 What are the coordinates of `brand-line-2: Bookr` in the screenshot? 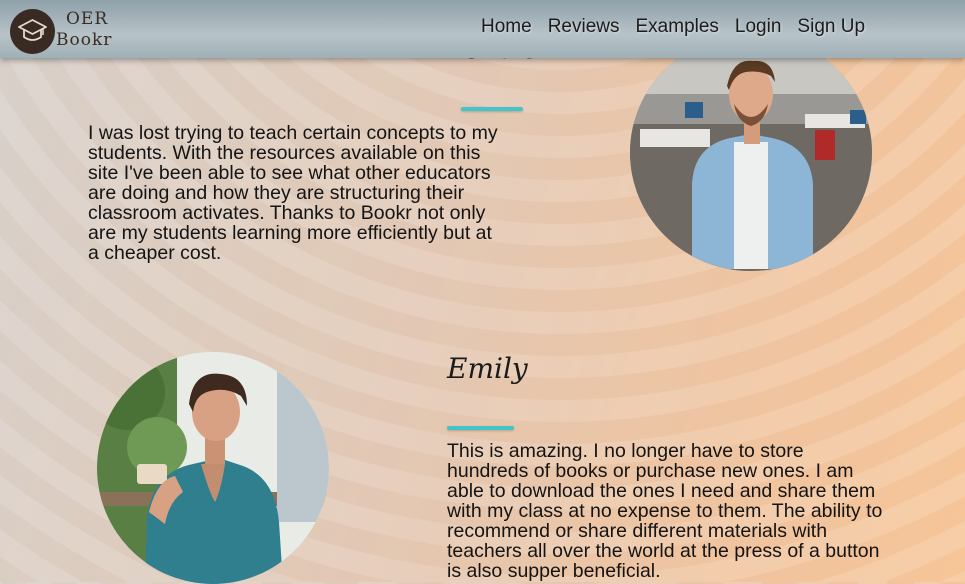 It's located at (84, 40).